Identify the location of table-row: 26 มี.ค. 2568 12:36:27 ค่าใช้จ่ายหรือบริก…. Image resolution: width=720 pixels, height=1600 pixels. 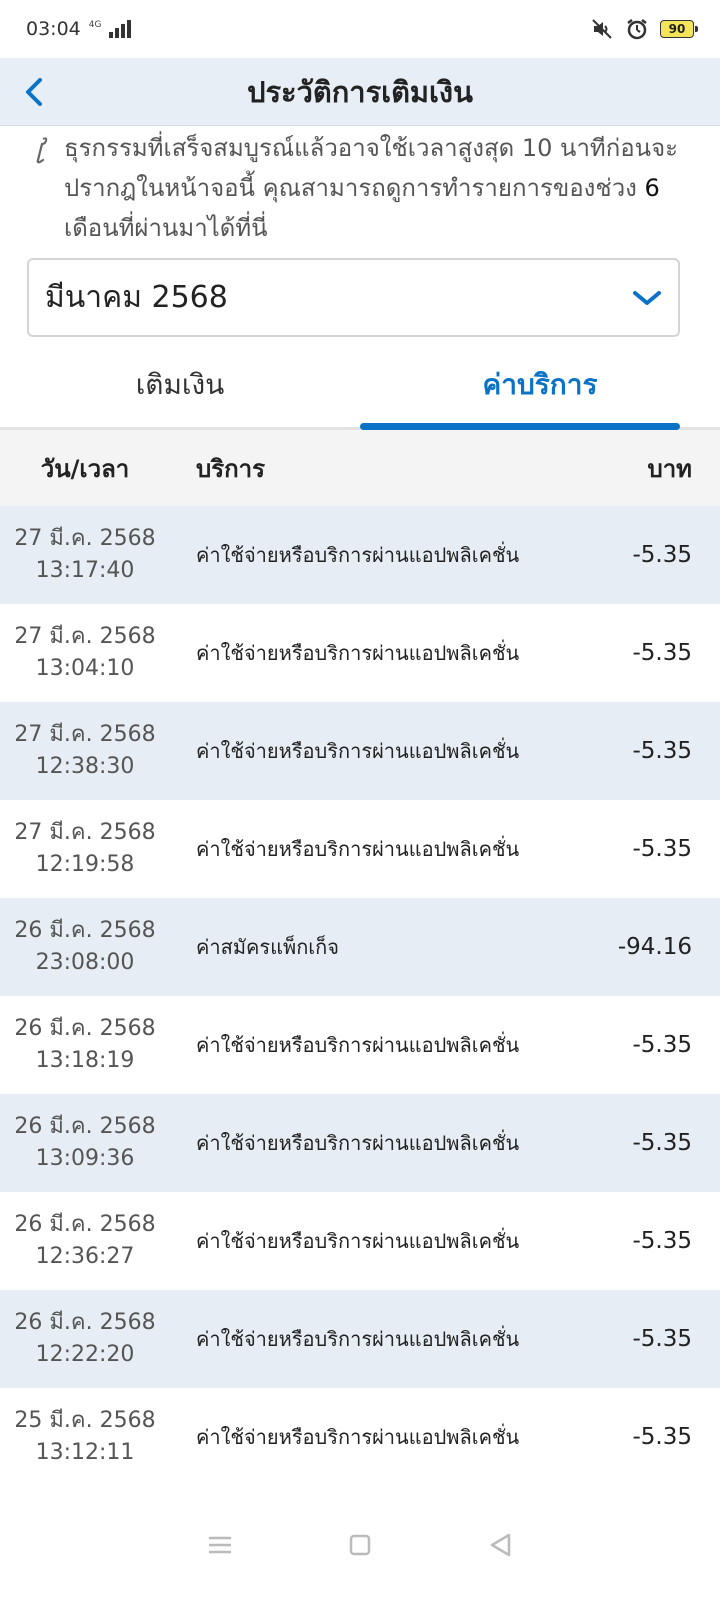
(360, 1241).